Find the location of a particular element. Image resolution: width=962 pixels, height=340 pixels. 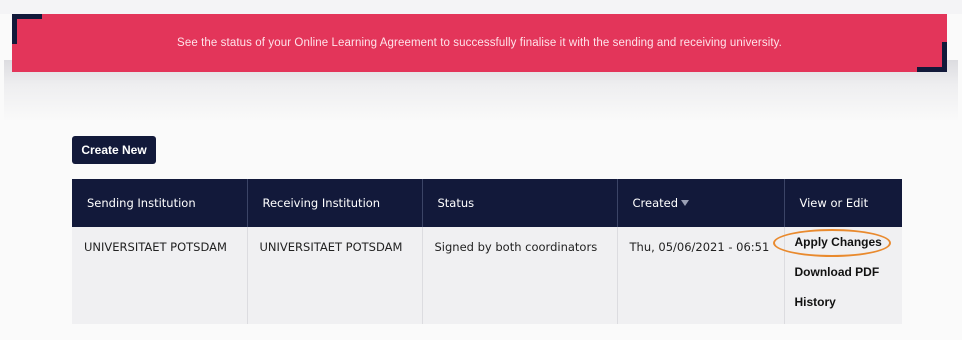

top-band is located at coordinates (481, 7).